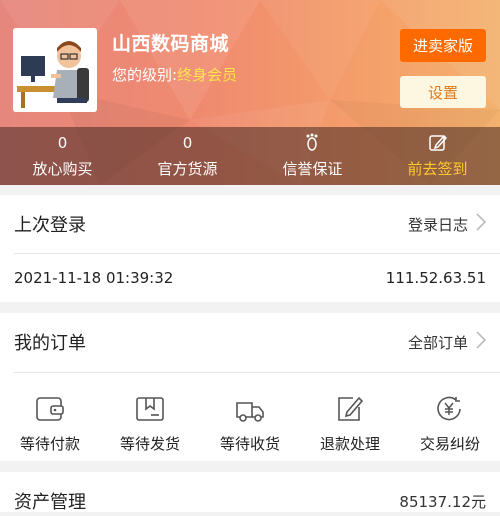 This screenshot has width=500, height=516. Describe the element at coordinates (149, 444) in the screenshot. I see `order-status-label: 等待发货` at that location.